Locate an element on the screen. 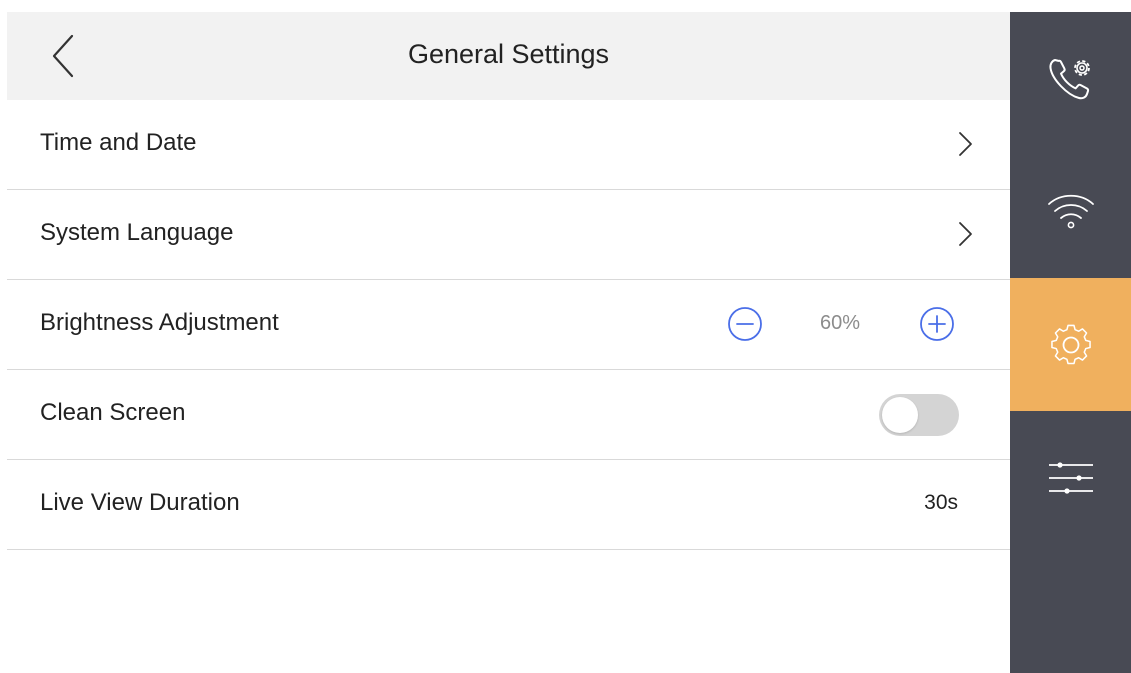  sliders-icon is located at coordinates (1070, 477).